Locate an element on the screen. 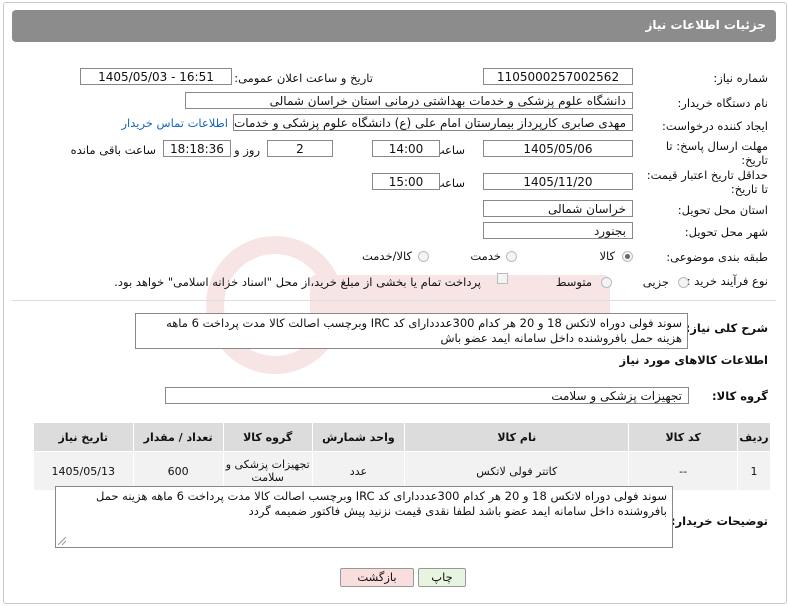 The height and width of the screenshot is (606, 788). cell-group: تجهیزات پزشکی و سلامت is located at coordinates (267, 471).